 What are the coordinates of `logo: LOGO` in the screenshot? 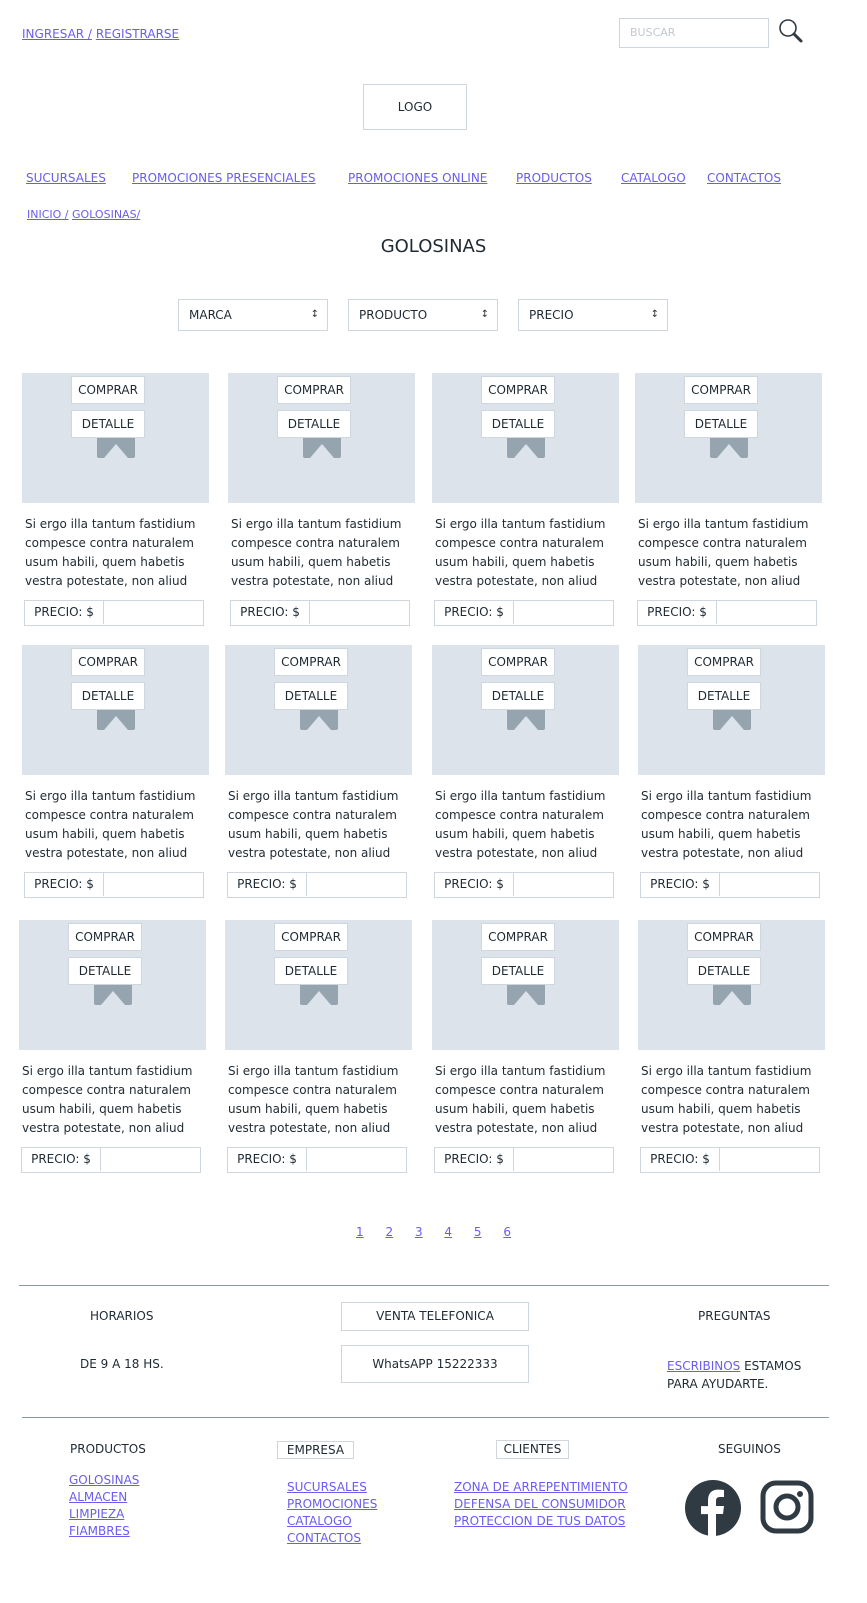 It's located at (415, 107).